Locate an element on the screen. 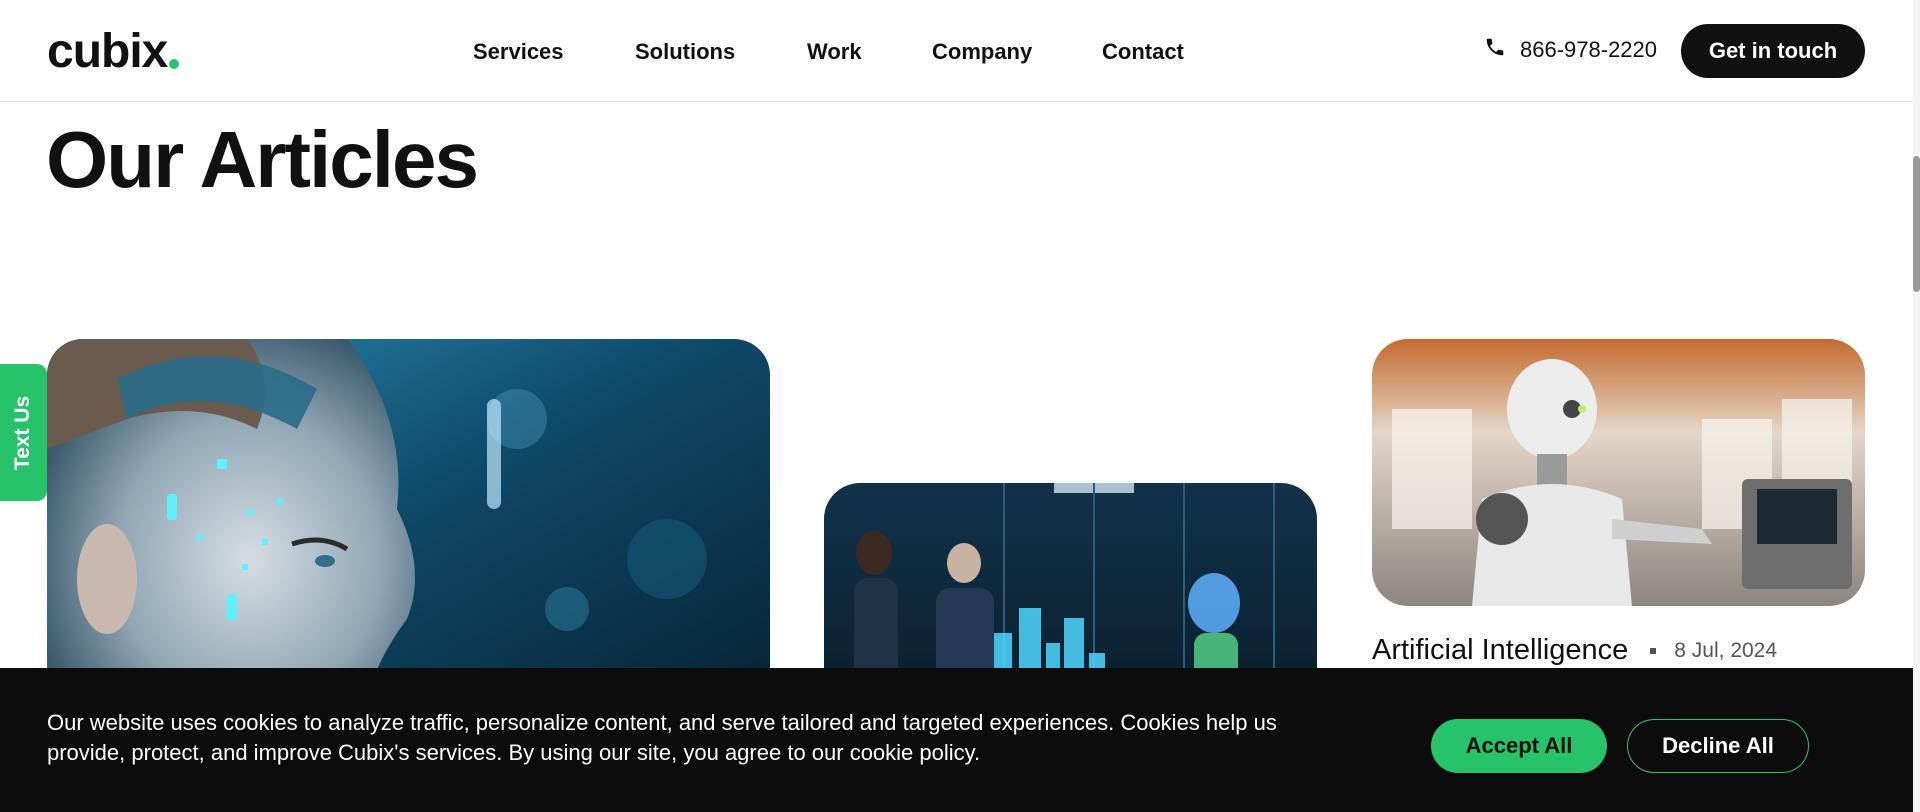  robot-illustration is located at coordinates (1618, 472).